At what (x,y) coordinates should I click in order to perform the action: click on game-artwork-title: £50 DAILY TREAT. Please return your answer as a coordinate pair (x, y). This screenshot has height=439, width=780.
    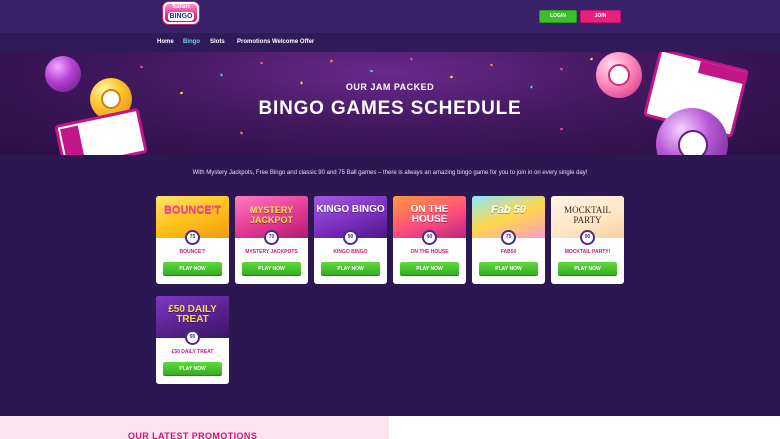
    Looking at the image, I should click on (192, 314).